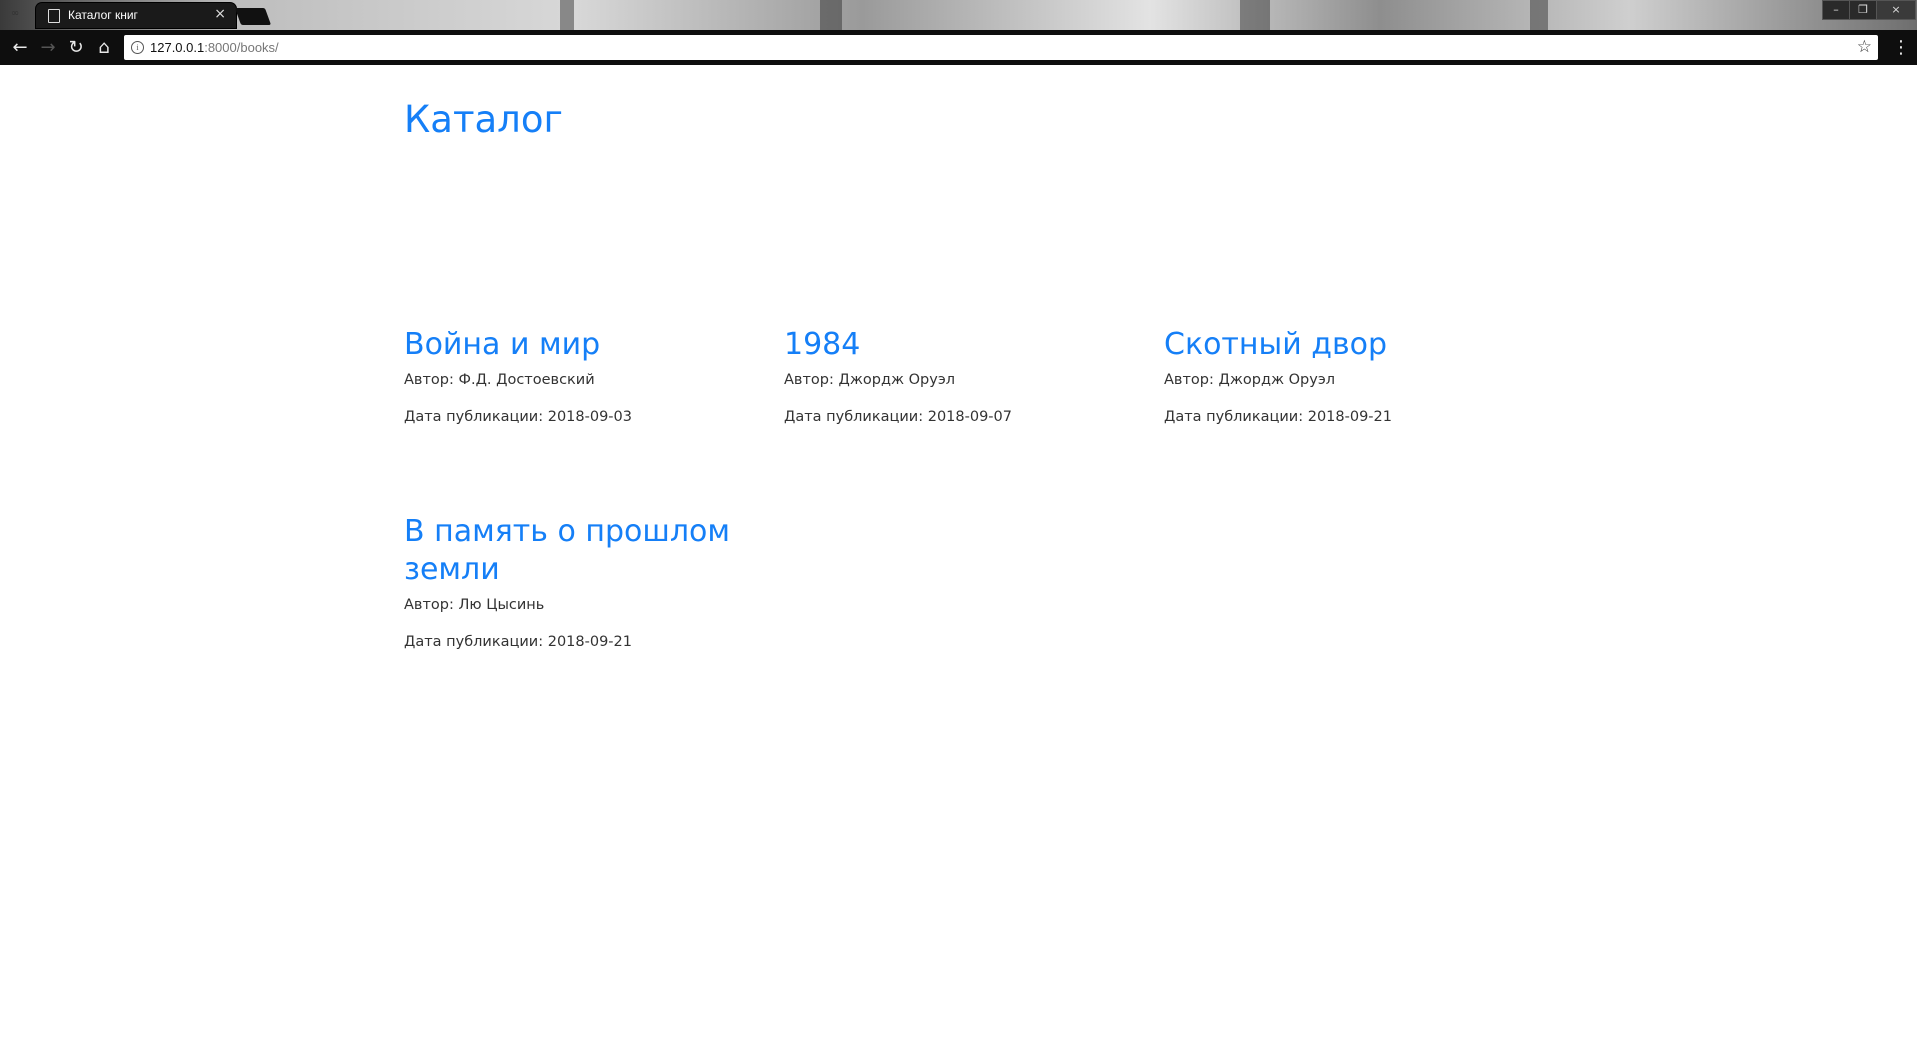 The width and height of the screenshot is (1917, 1040). I want to click on author-value: Ф.Д. Достоевский, so click(526, 380).